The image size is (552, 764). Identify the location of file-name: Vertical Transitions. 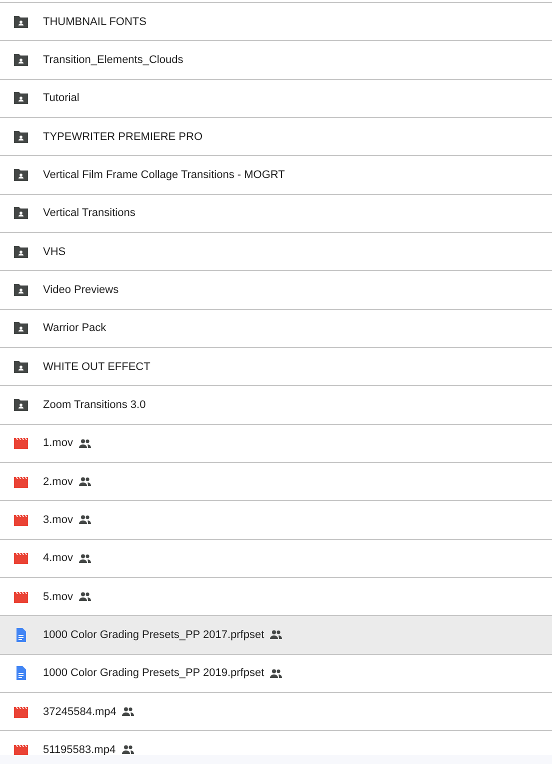
(89, 213).